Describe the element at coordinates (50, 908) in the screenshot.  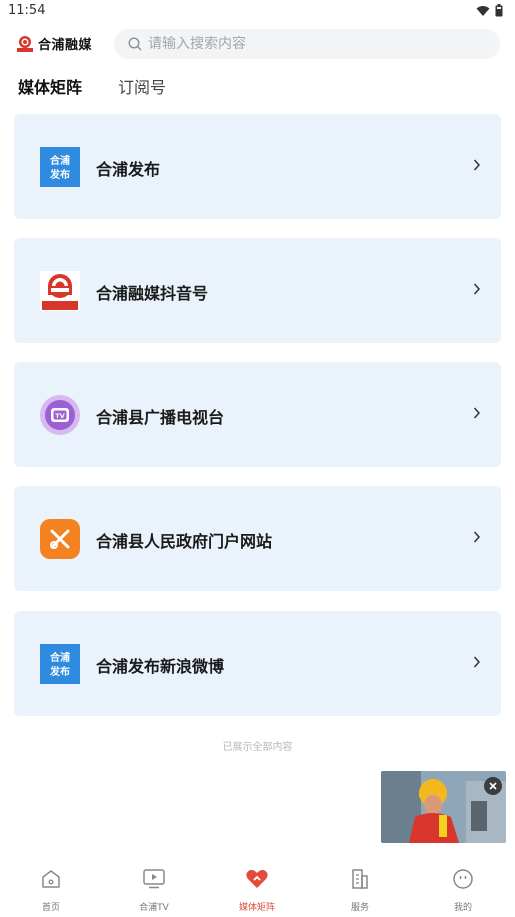
I see `nav-label: 首页` at that location.